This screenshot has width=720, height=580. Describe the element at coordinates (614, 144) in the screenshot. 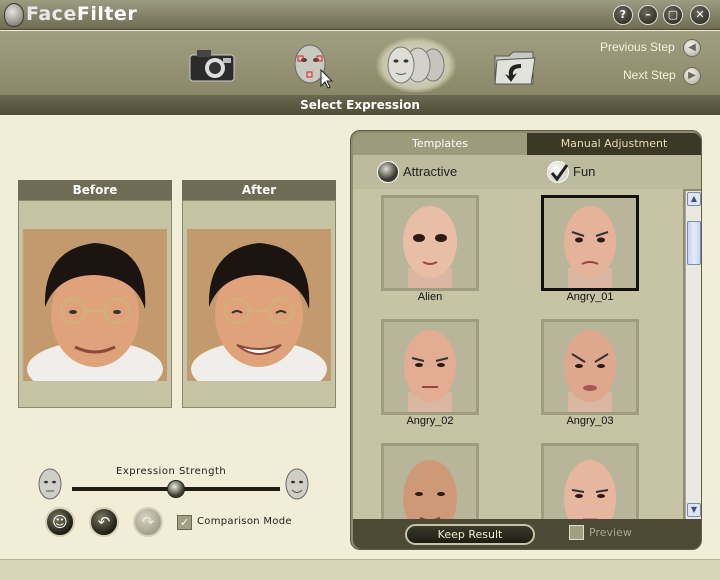

I see `tab-manual-adjustment: Manual Adjustment` at that location.